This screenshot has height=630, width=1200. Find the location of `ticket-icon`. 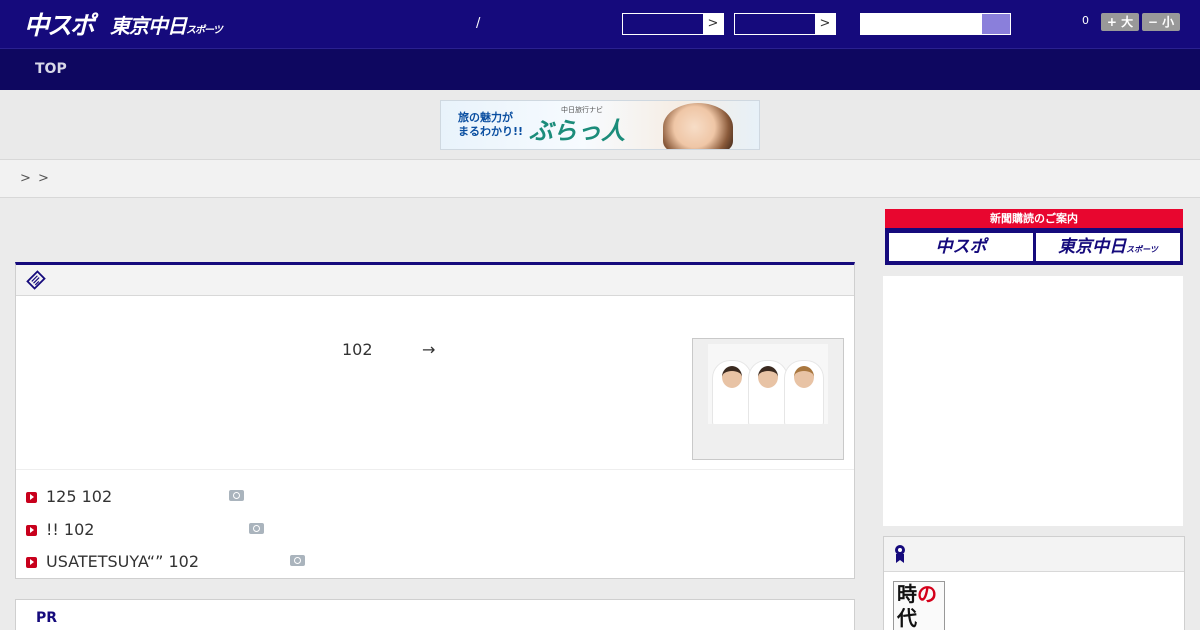

ticket-icon is located at coordinates (36, 280).